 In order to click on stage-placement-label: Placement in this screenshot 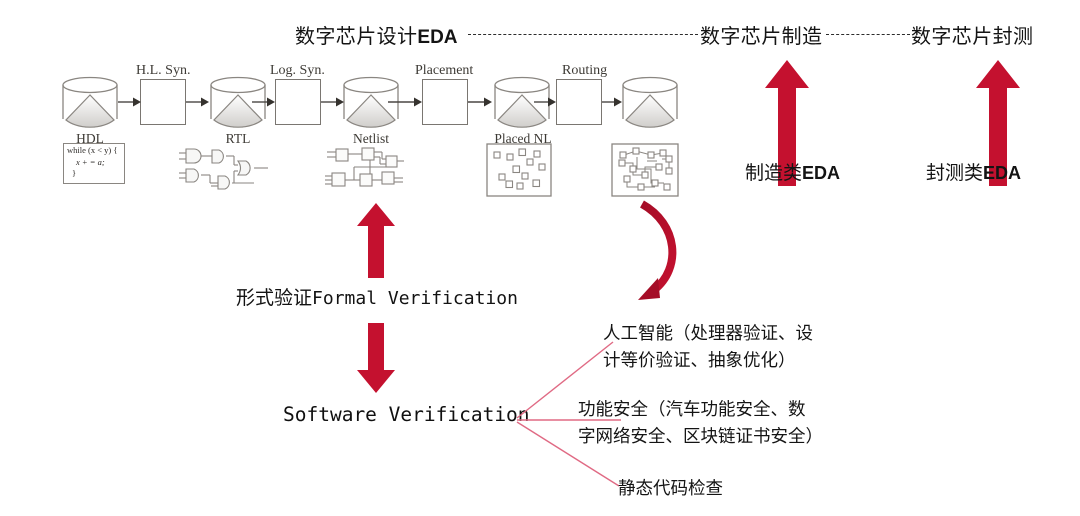, I will do `click(444, 70)`.